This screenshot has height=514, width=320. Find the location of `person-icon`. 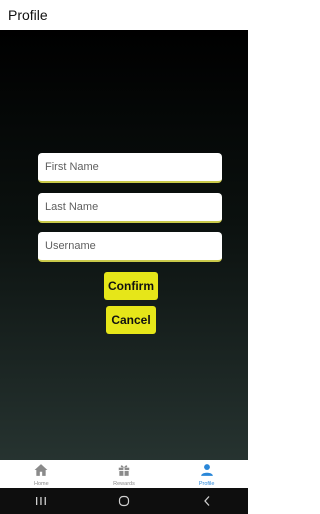

person-icon is located at coordinates (206, 470).